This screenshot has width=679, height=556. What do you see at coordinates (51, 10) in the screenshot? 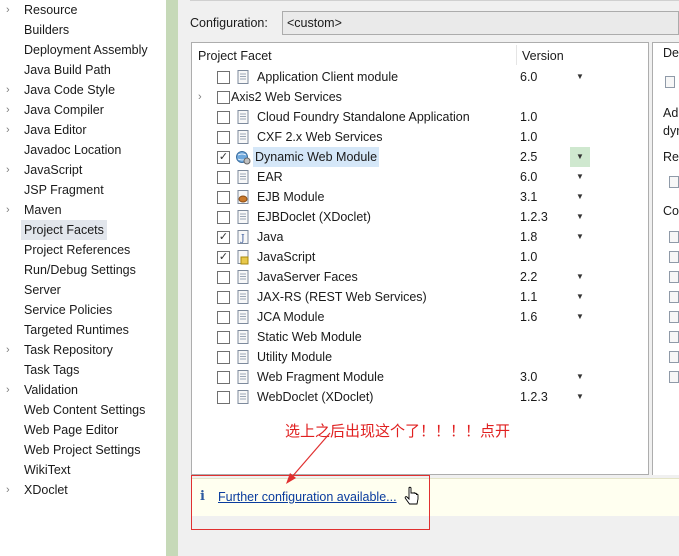
I see `sidebar-item-resource: Resource` at bounding box center [51, 10].